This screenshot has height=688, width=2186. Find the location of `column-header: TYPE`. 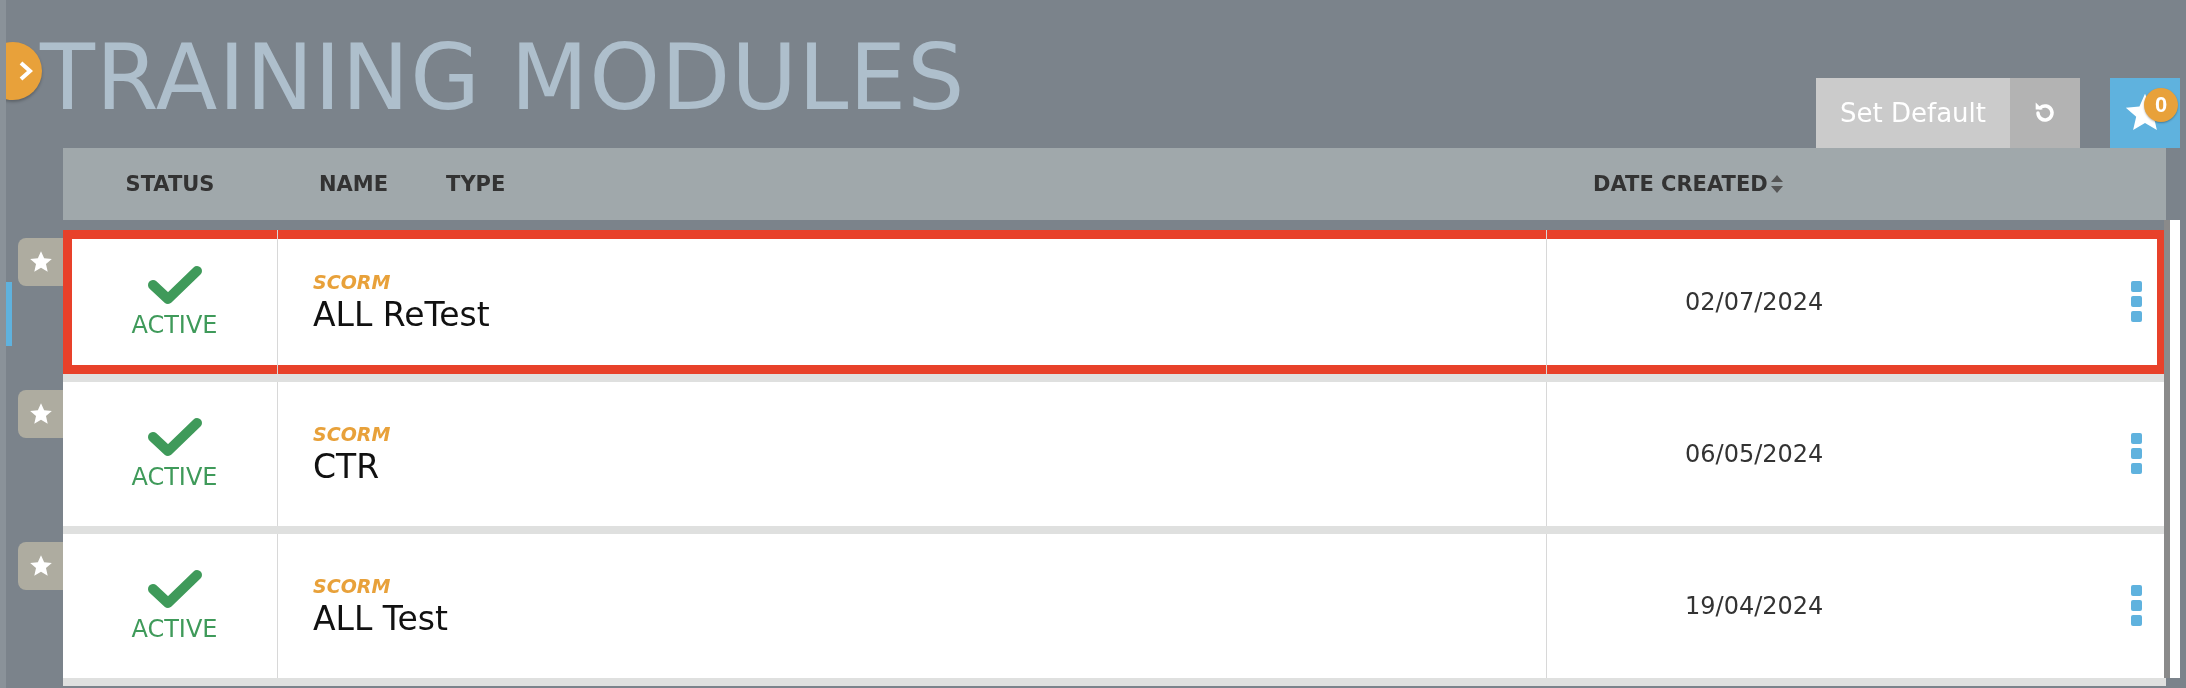

column-header: TYPE is located at coordinates (476, 184).